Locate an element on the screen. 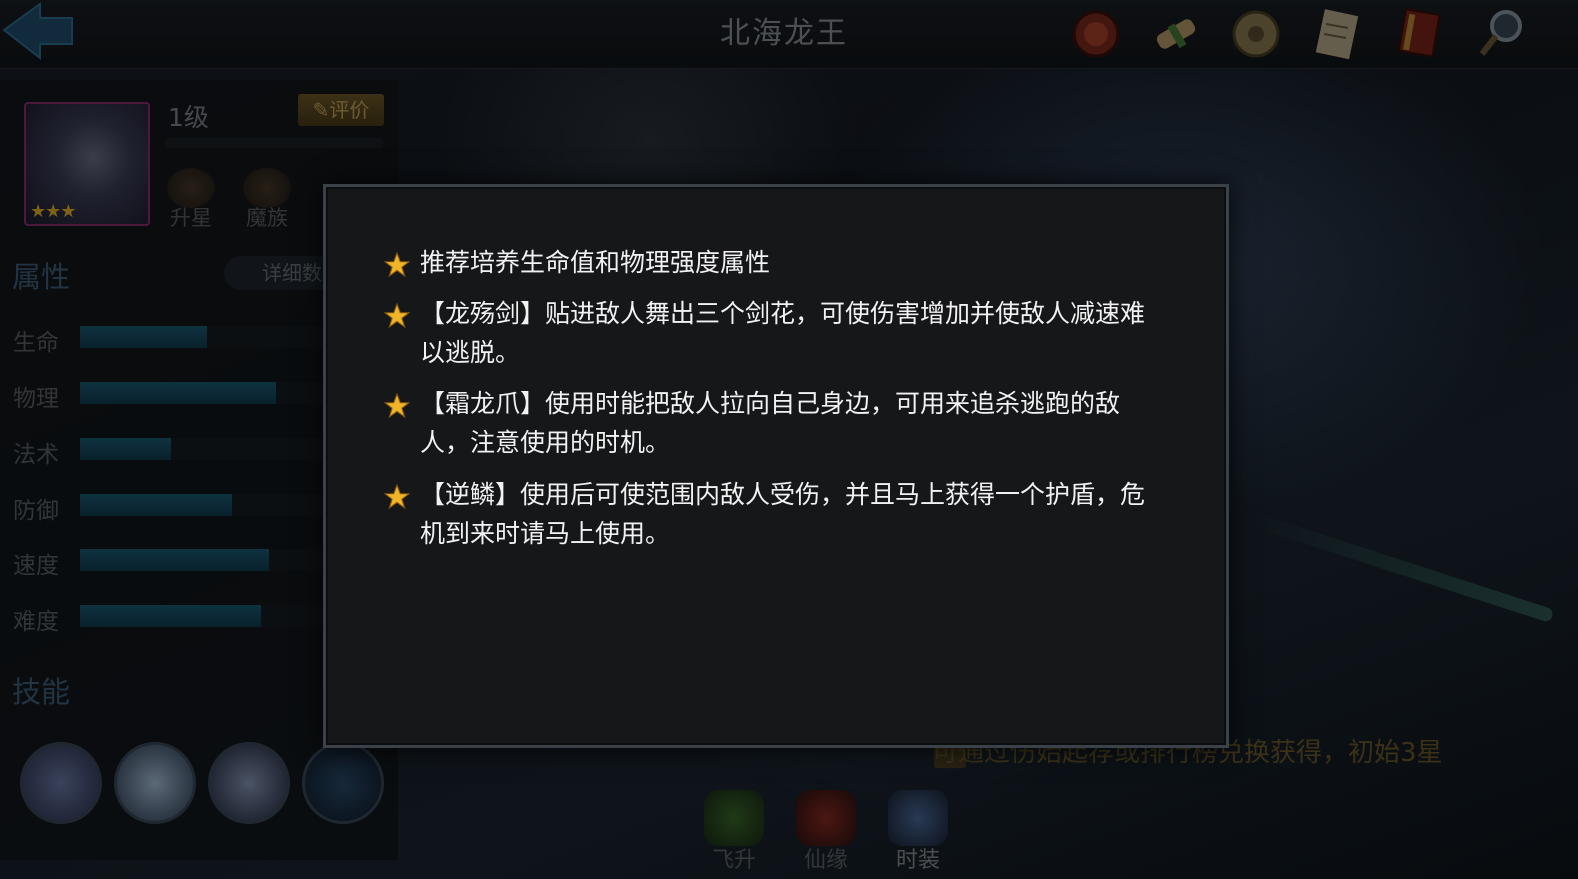 This screenshot has height=879, width=1578. tip-item: 【逆鳞】使用后可使范围内敌人受伤，并且马上获得一个护盾，危机到来时请马上使用。 is located at coordinates (772, 514).